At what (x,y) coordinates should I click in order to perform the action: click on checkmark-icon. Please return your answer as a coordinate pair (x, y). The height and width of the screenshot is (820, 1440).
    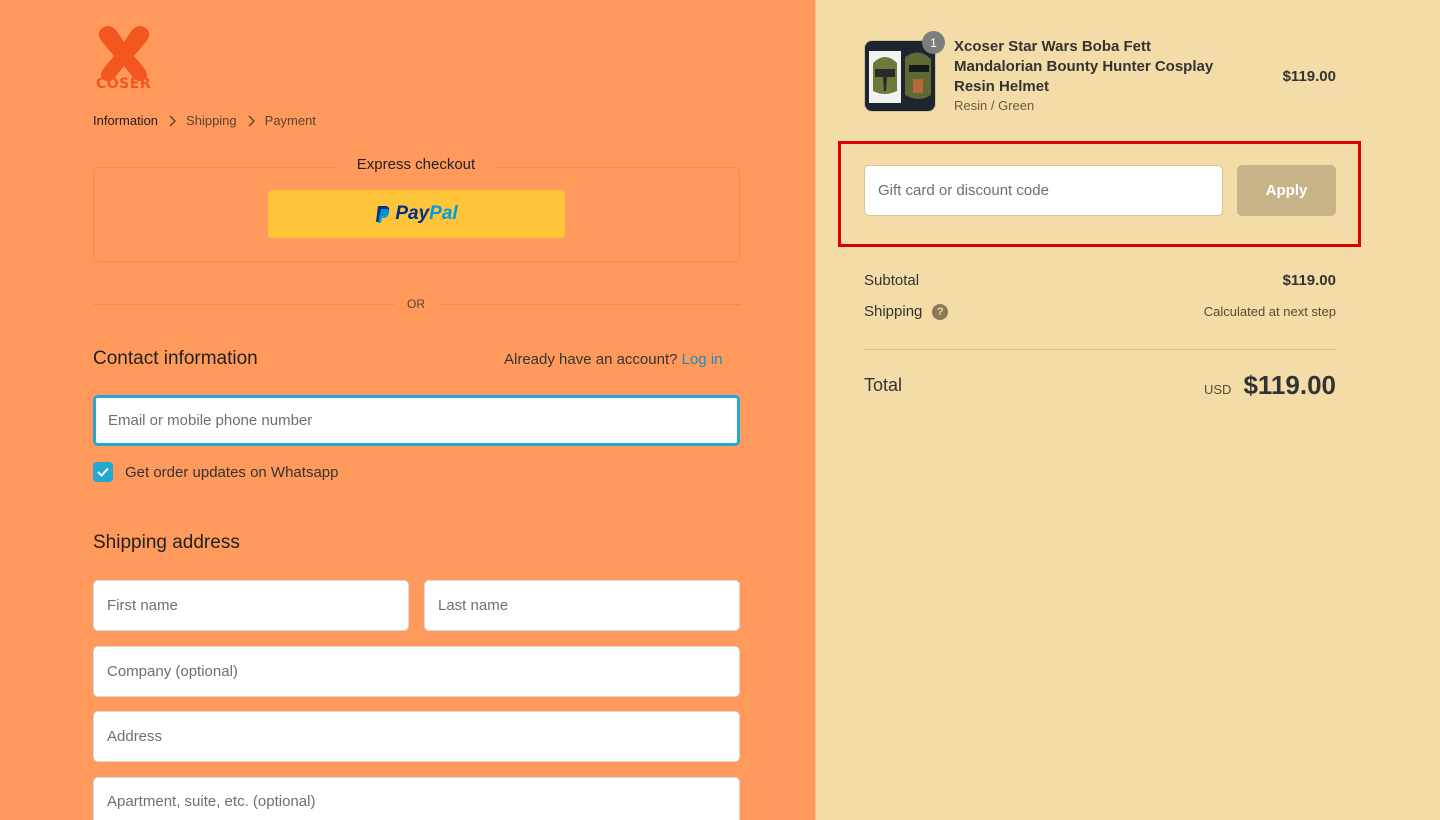
    Looking at the image, I should click on (103, 472).